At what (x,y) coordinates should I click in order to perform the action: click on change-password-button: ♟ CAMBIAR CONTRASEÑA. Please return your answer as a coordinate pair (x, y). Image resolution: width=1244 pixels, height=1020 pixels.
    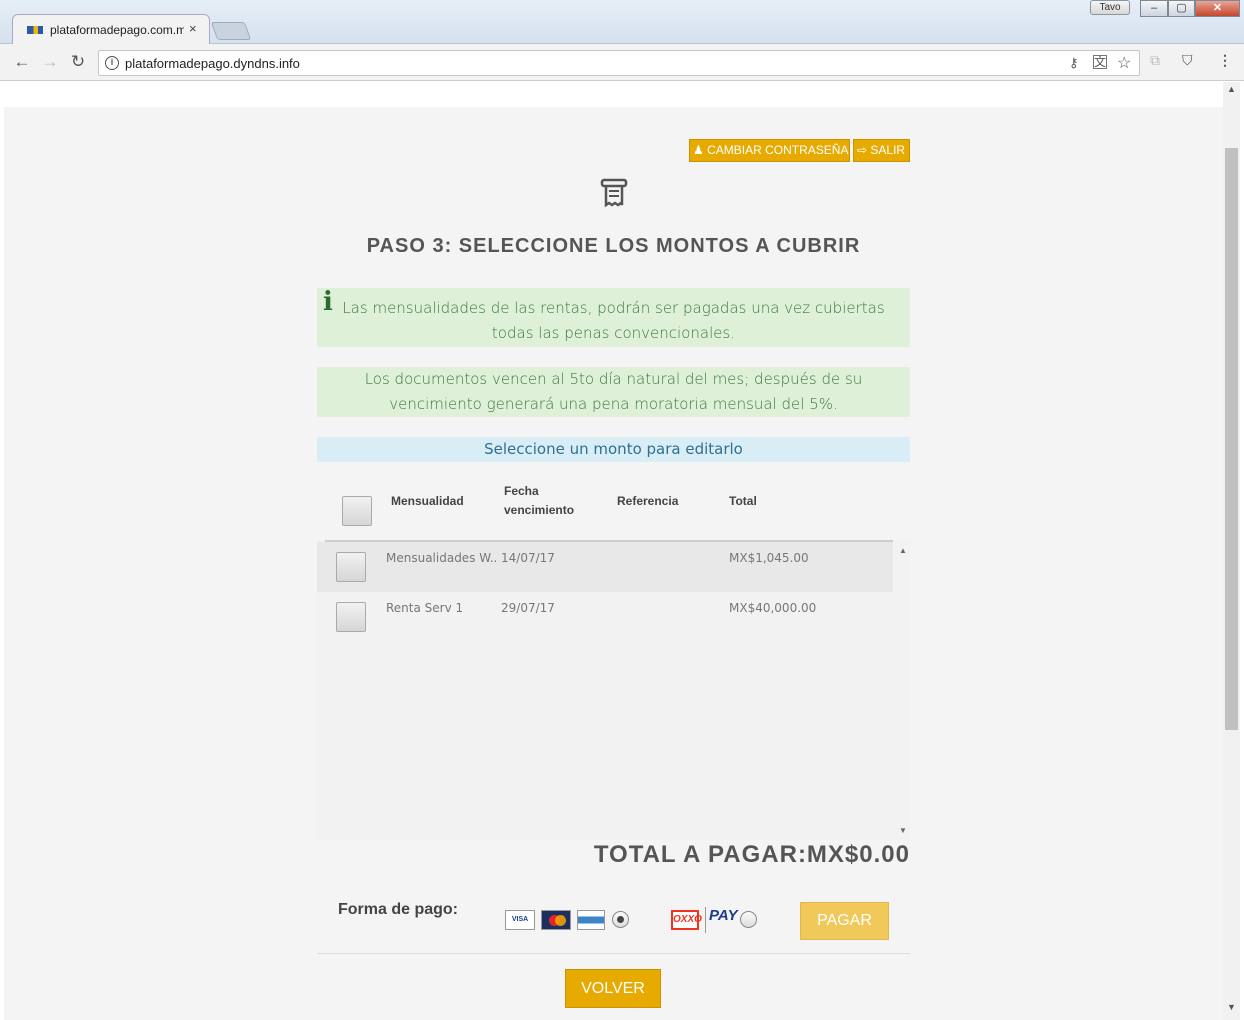
    Looking at the image, I should click on (769, 150).